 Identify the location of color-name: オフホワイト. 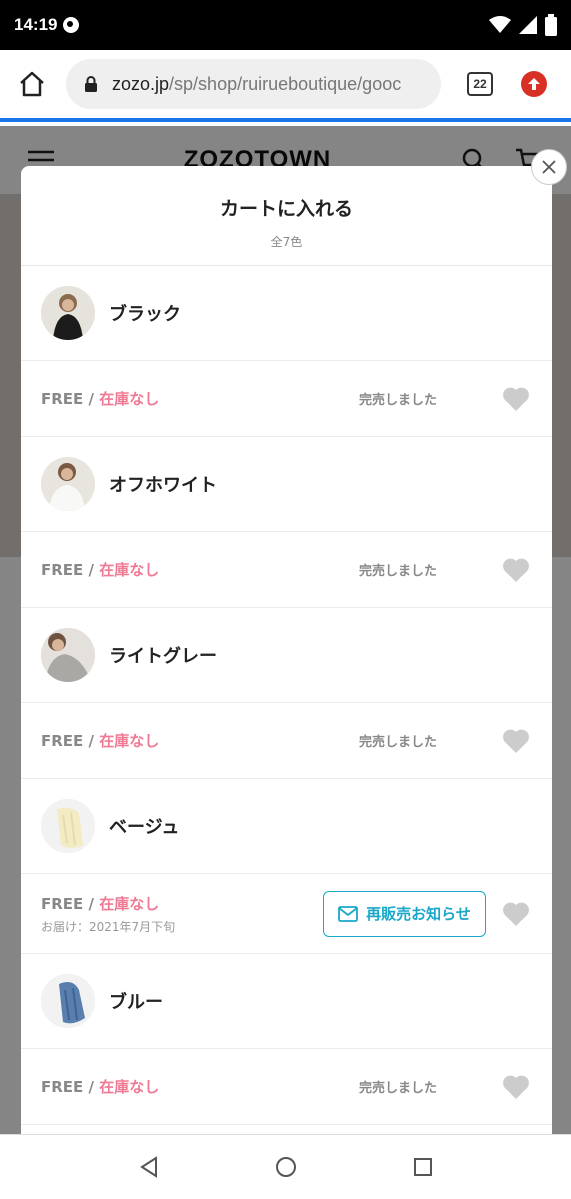
(163, 485).